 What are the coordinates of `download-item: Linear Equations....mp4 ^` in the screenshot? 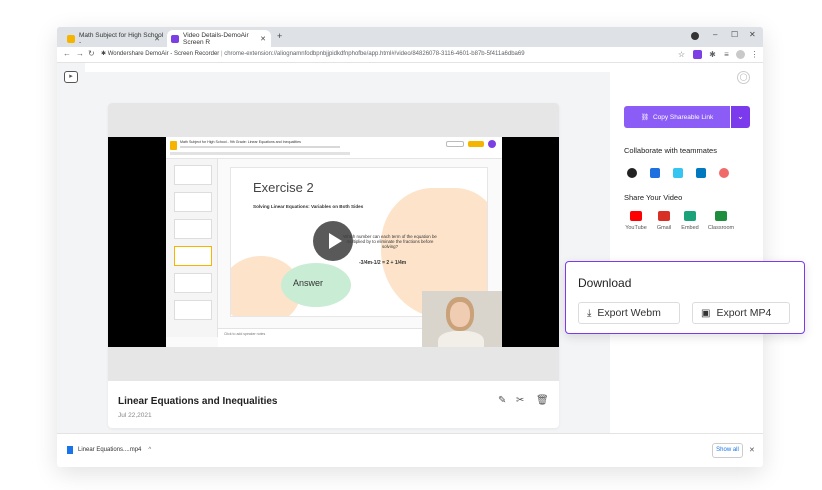 It's located at (109, 450).